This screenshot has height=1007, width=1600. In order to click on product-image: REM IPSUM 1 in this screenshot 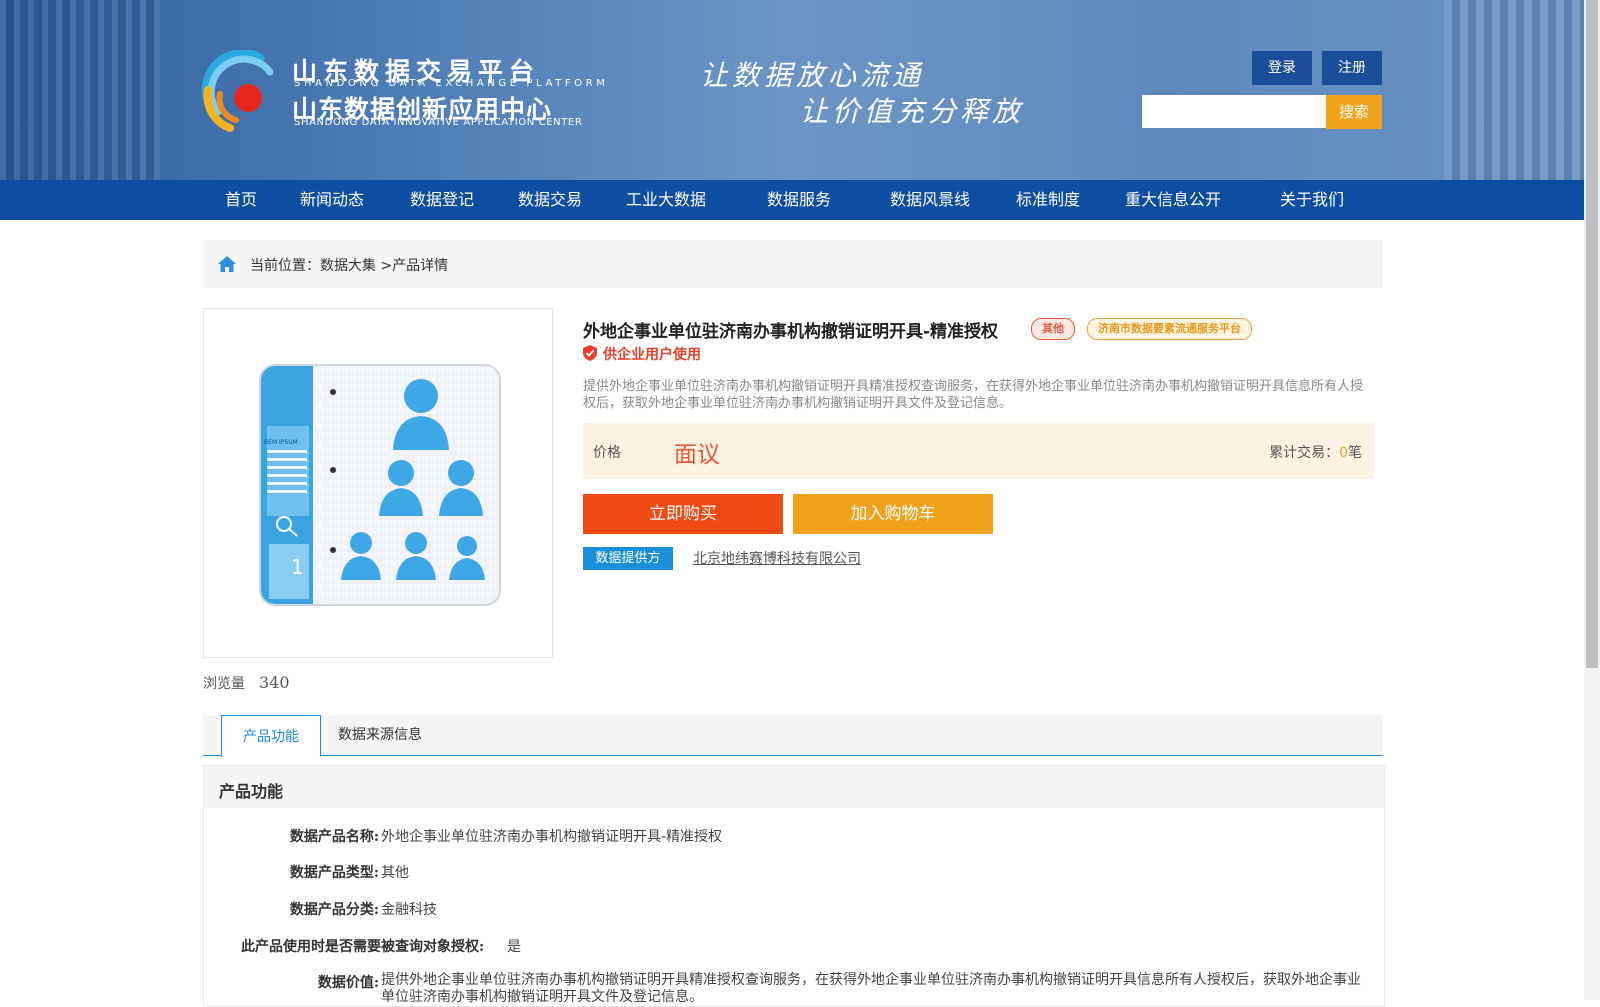, I will do `click(380, 485)`.